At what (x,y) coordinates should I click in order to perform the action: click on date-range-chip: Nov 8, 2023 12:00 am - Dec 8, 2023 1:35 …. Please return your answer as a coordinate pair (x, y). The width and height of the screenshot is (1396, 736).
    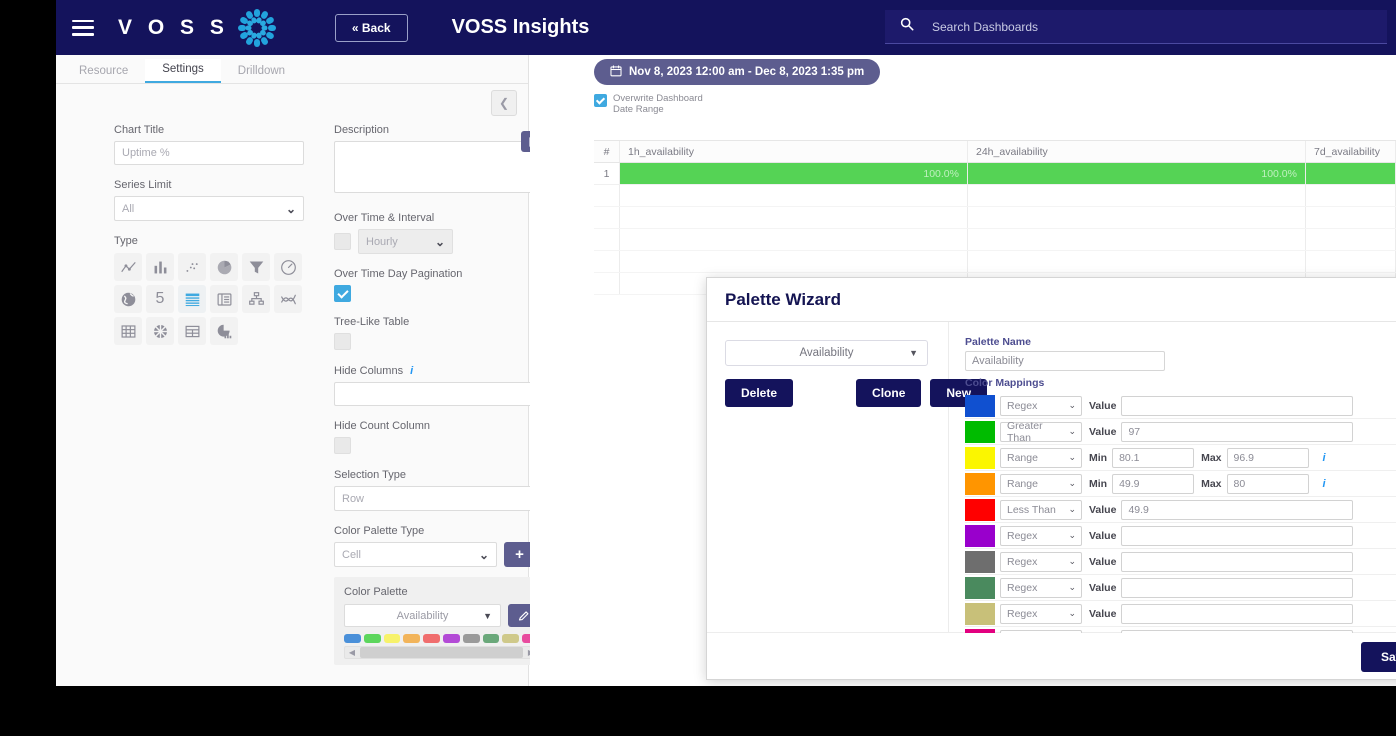
    Looking at the image, I should click on (737, 72).